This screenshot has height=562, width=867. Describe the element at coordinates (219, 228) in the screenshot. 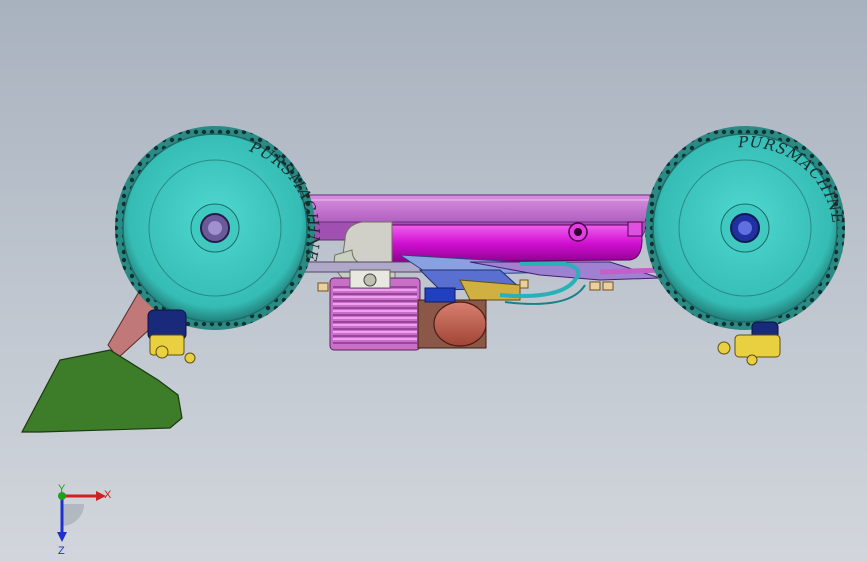

I see `rear-left-tire: PURSMACHINE` at that location.